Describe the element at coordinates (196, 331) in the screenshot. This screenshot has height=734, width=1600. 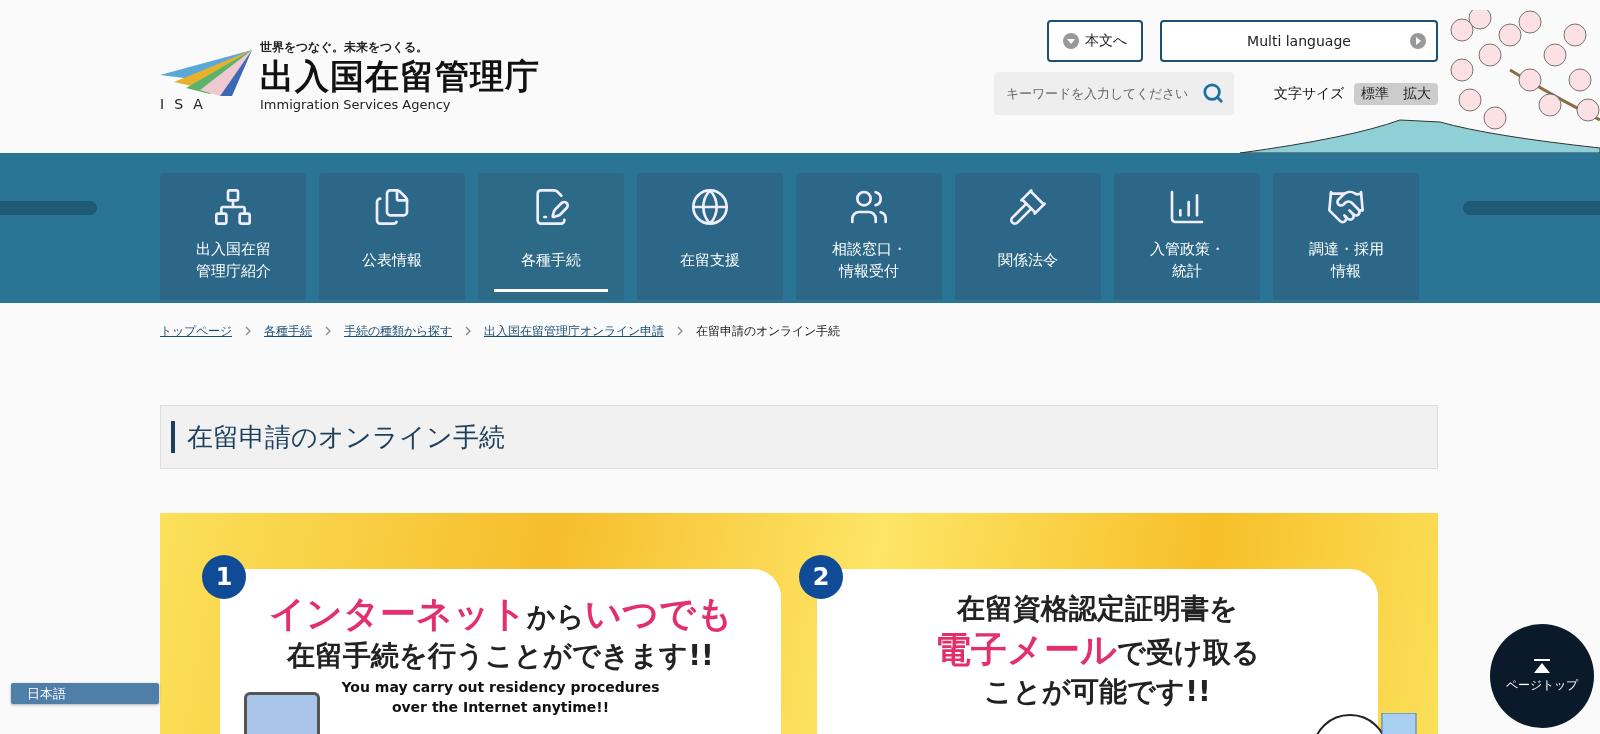
I see `breadcrumb-link: トップページ` at that location.